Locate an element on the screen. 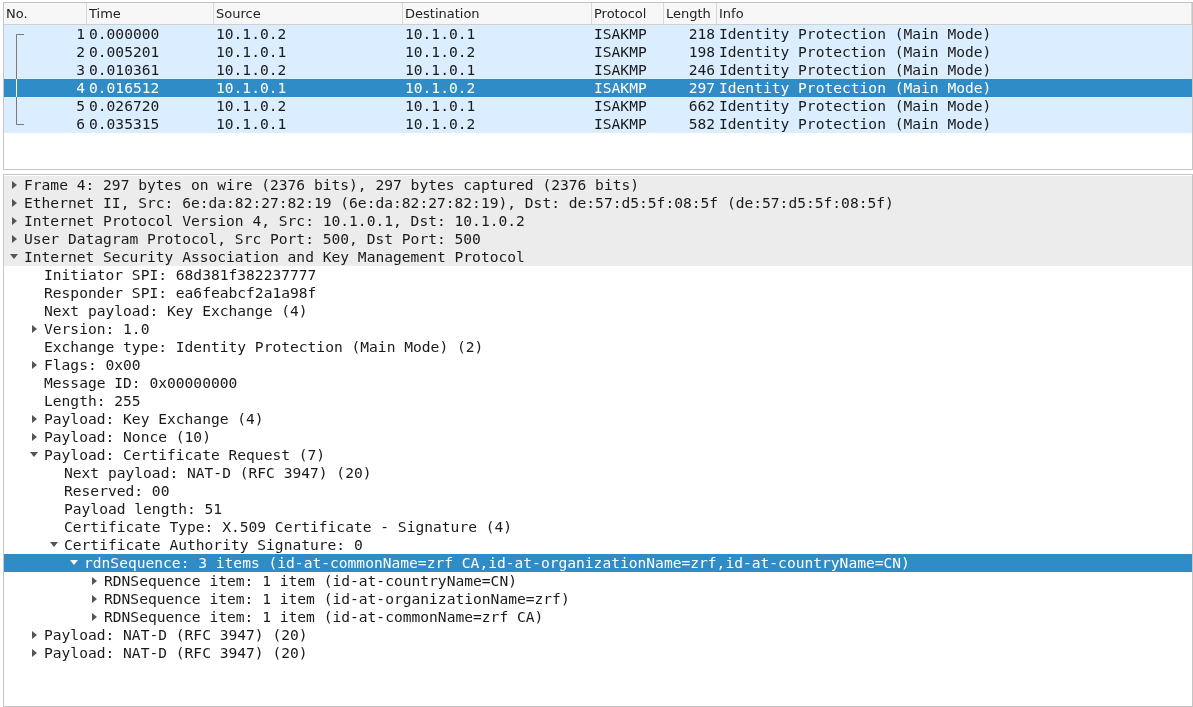  tree-row: Frame 4: 297 bytes on wire (2376 bits), 297 bytes captured (2376 bits) is located at coordinates (598, 185).